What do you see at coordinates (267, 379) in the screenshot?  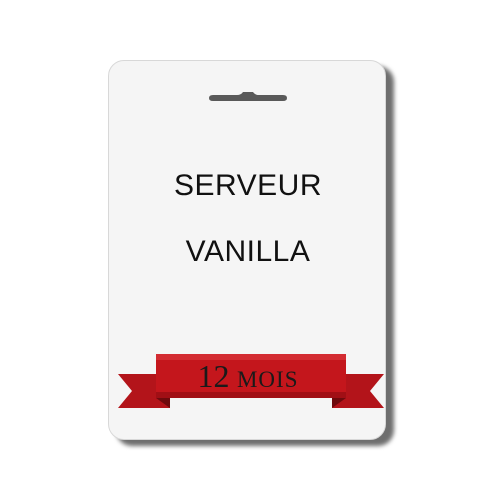 I see `duration-unit: MOIS` at bounding box center [267, 379].